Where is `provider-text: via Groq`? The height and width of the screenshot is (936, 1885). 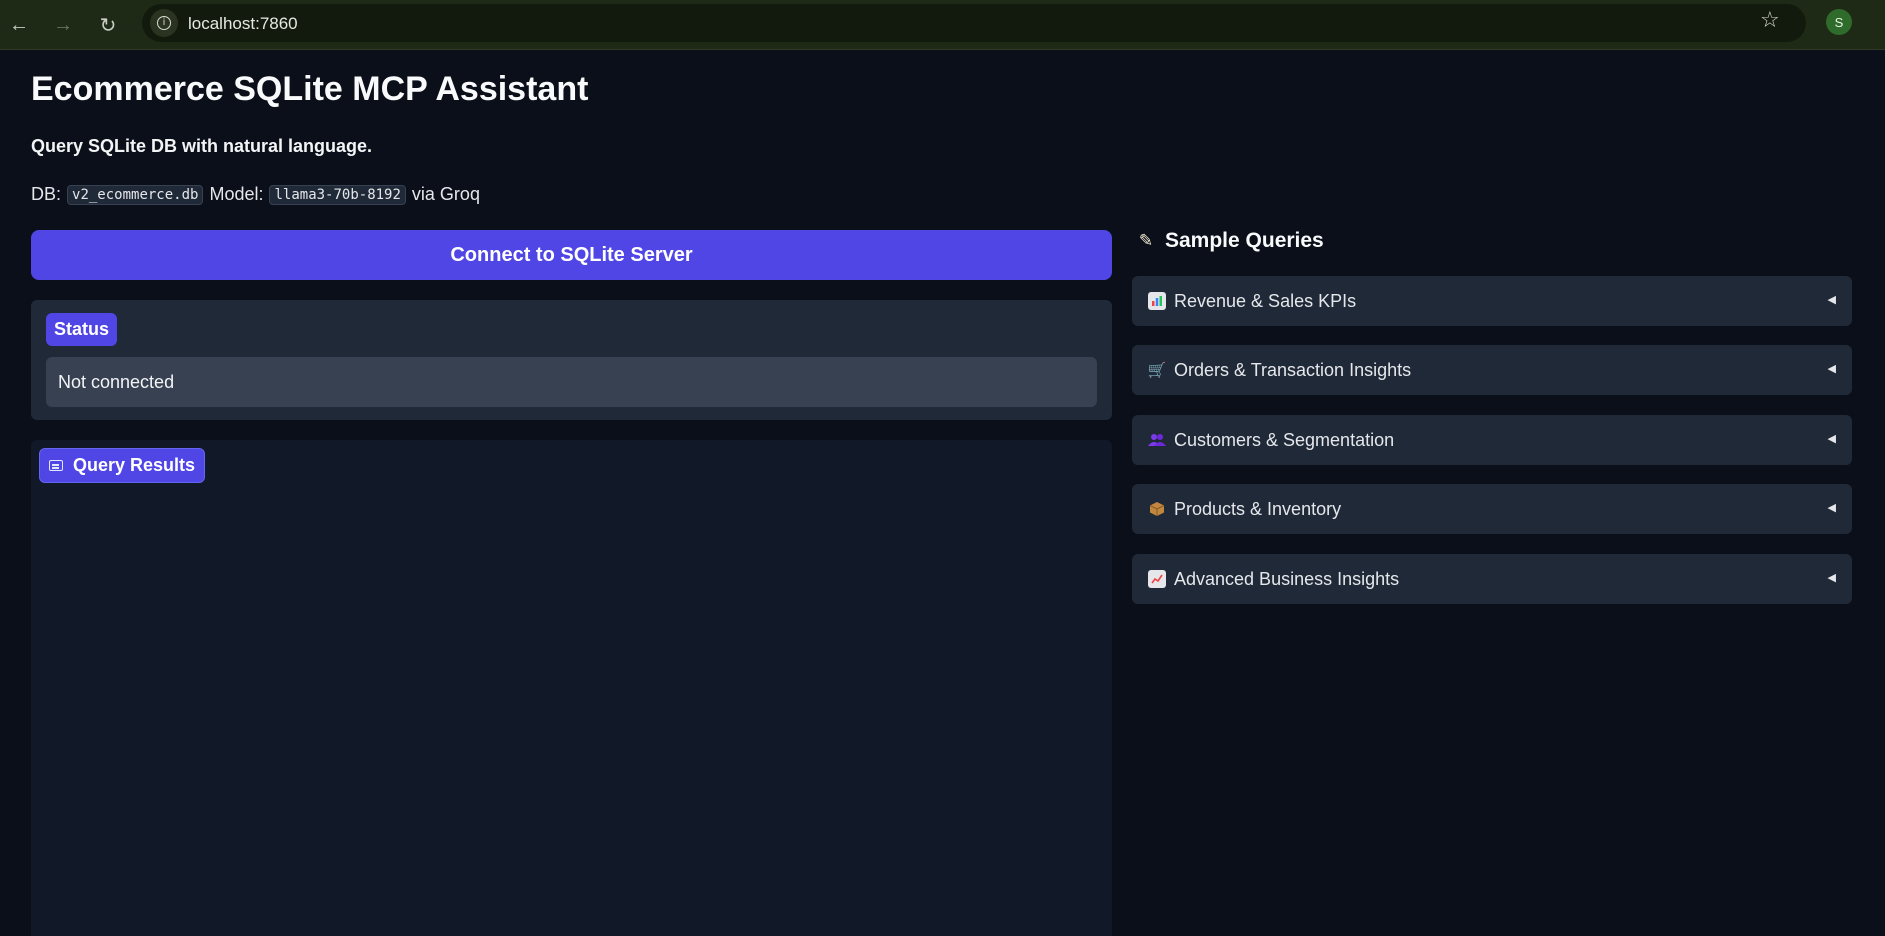 provider-text: via Groq is located at coordinates (445, 194).